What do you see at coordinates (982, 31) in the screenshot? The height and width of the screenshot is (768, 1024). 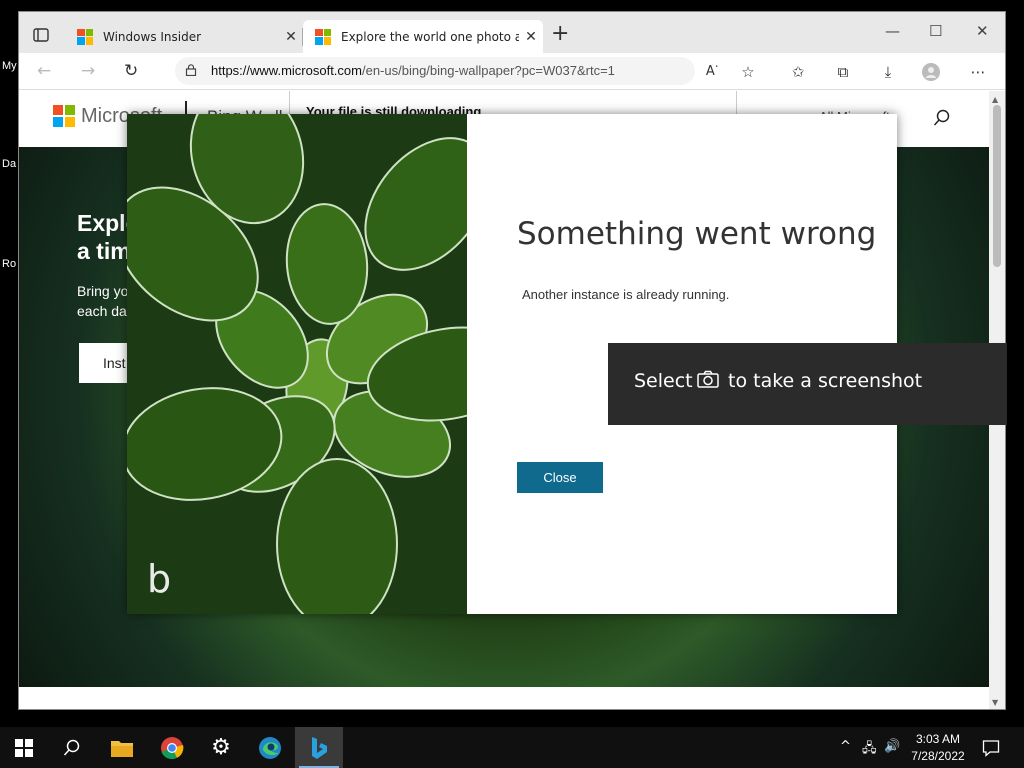 I see `close-window-button: ✕` at bounding box center [982, 31].